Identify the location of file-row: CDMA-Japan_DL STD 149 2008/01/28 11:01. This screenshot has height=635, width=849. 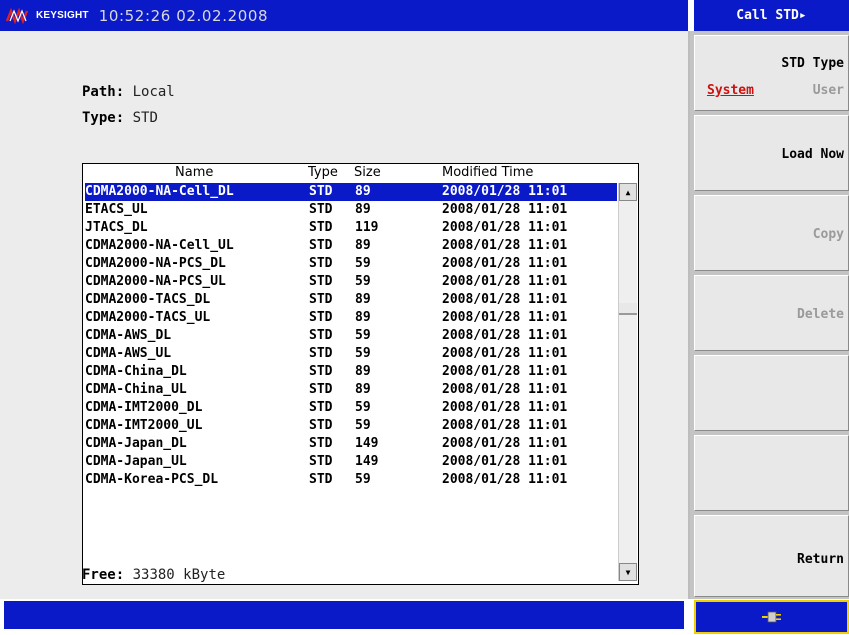
(351, 444).